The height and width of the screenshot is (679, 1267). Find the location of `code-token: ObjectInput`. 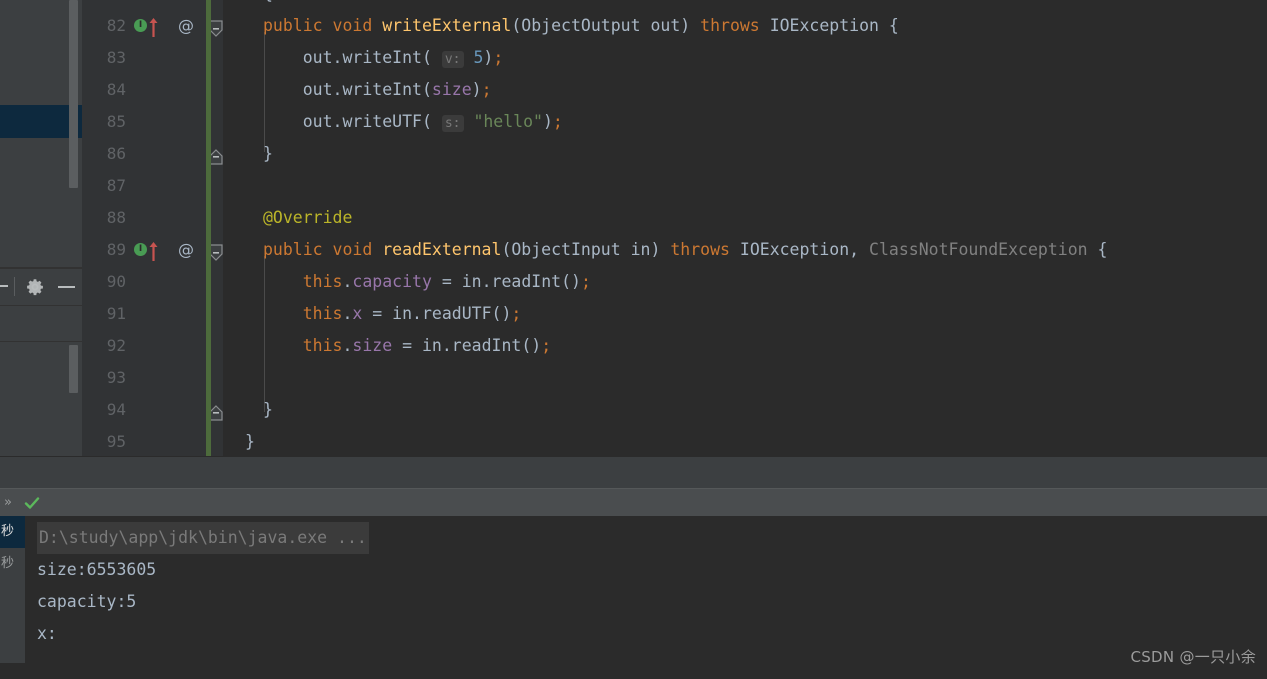

code-token: ObjectInput is located at coordinates (566, 249).